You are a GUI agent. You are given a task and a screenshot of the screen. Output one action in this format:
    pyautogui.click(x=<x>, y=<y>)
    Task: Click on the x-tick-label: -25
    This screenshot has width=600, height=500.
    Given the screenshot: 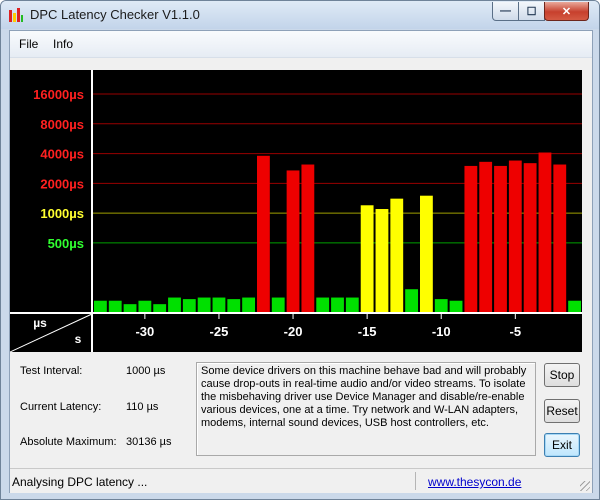 What is the action you would take?
    pyautogui.click(x=219, y=331)
    